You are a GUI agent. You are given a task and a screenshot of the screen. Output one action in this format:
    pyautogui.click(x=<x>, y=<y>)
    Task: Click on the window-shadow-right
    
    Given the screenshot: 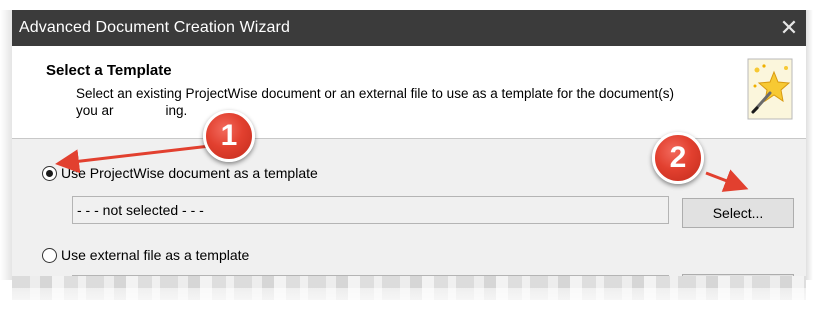 What is the action you would take?
    pyautogui.click(x=809, y=145)
    